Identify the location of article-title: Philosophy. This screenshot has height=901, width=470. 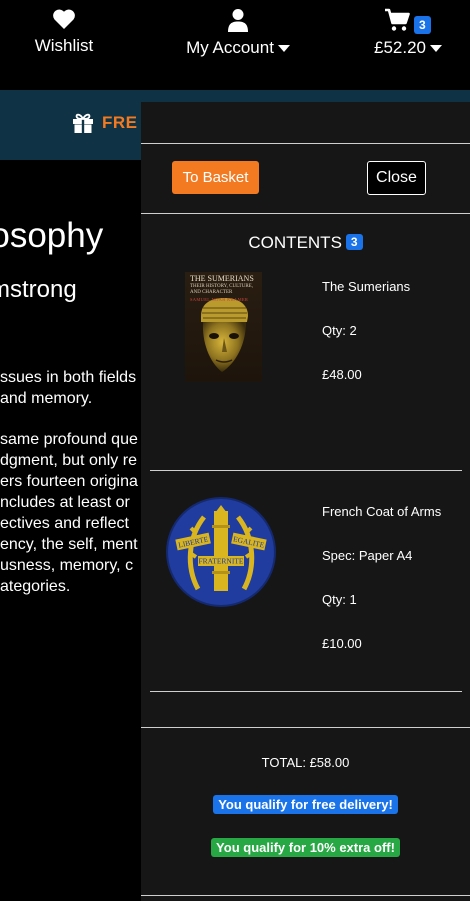
(52, 235).